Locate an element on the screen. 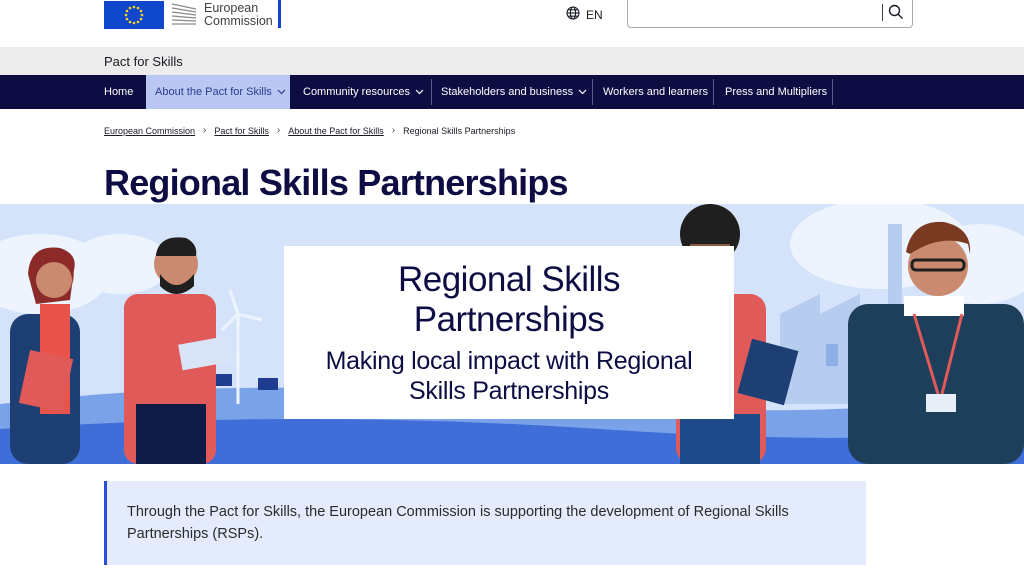  breadcrumb-current: Regional Skills Partnerships is located at coordinates (459, 130).